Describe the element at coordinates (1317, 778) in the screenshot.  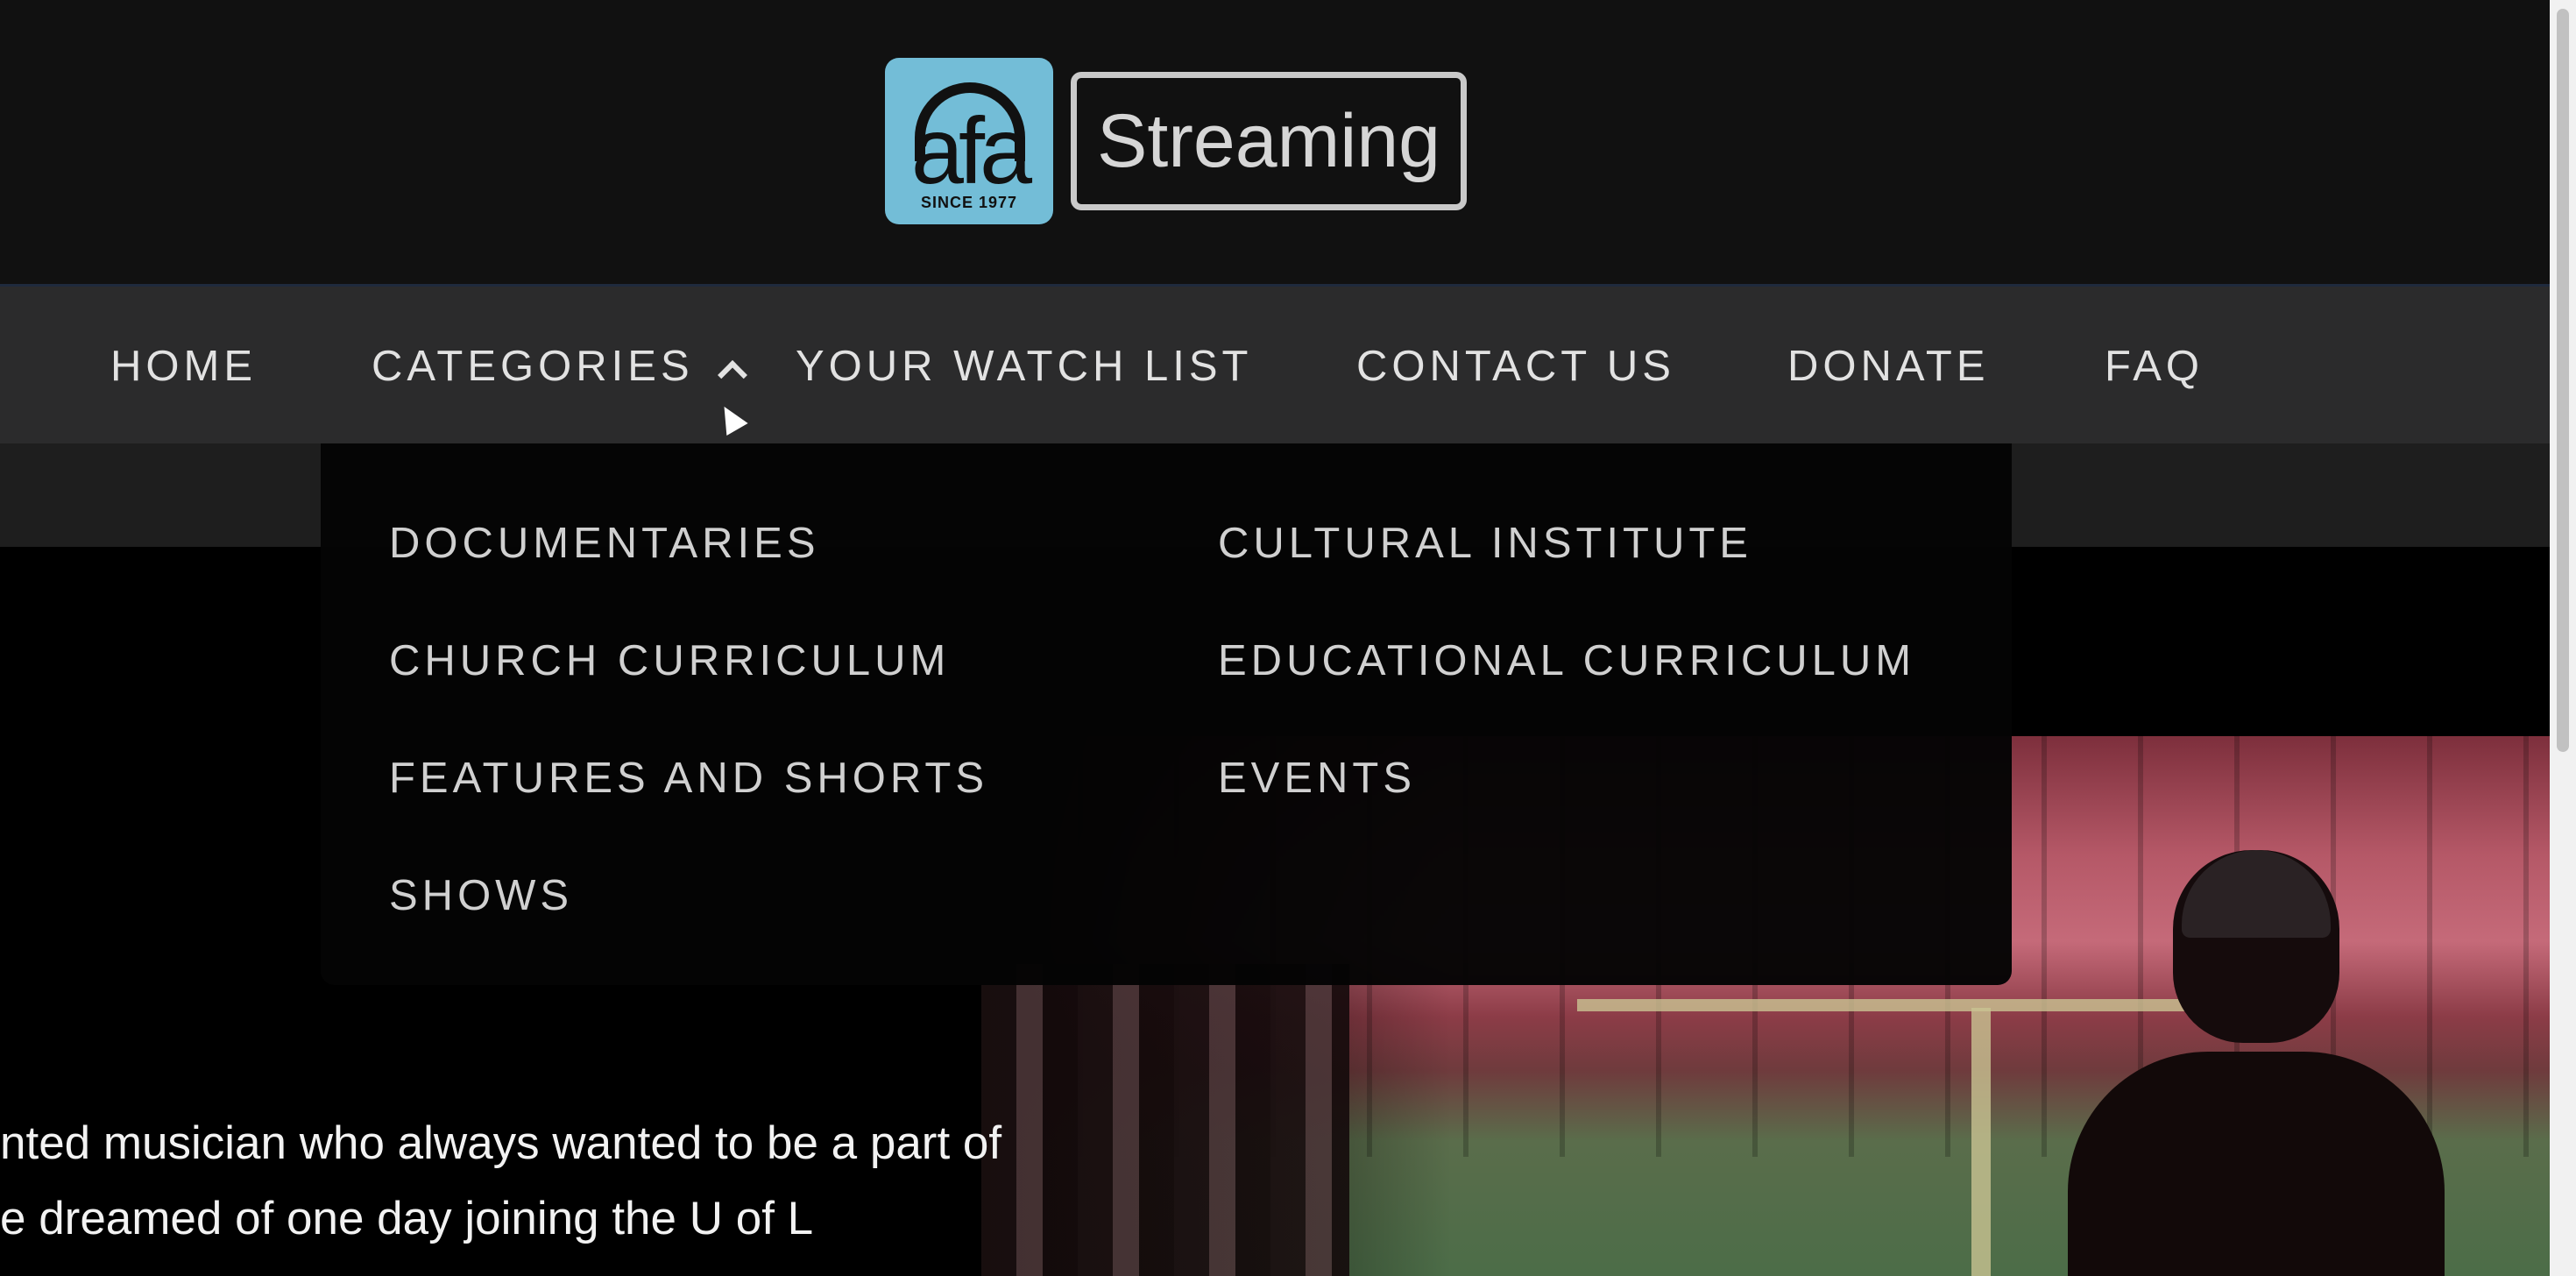
I see `category-events: EVENTS` at that location.